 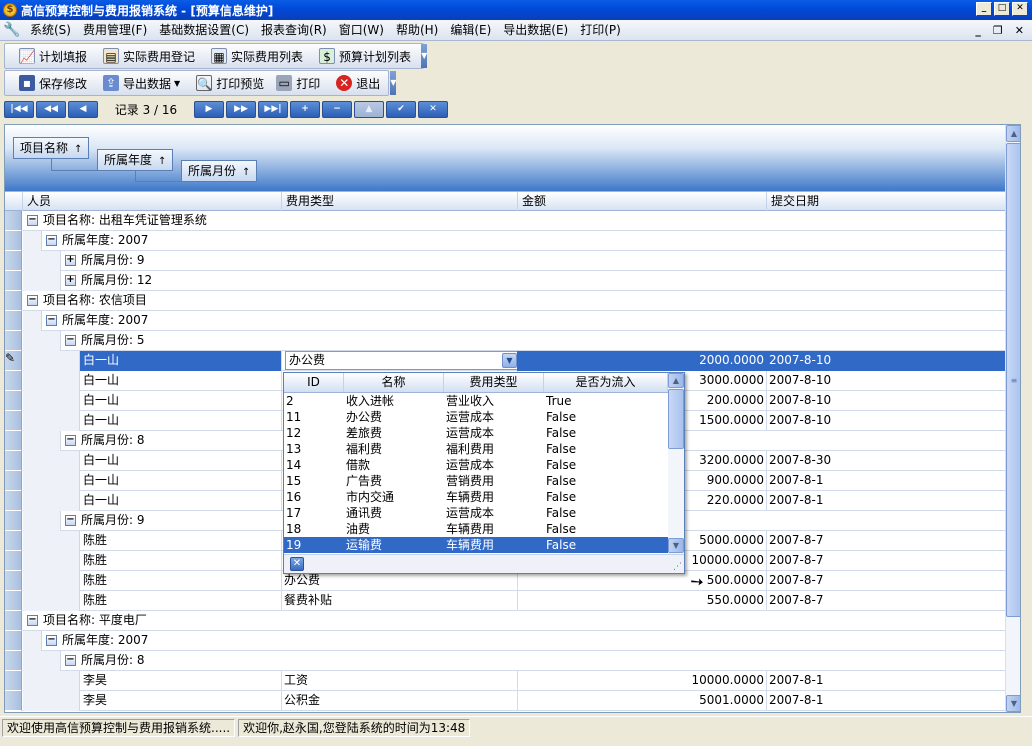 What do you see at coordinates (509, 360) in the screenshot?
I see `dropdown-arrow-icon: ▼` at bounding box center [509, 360].